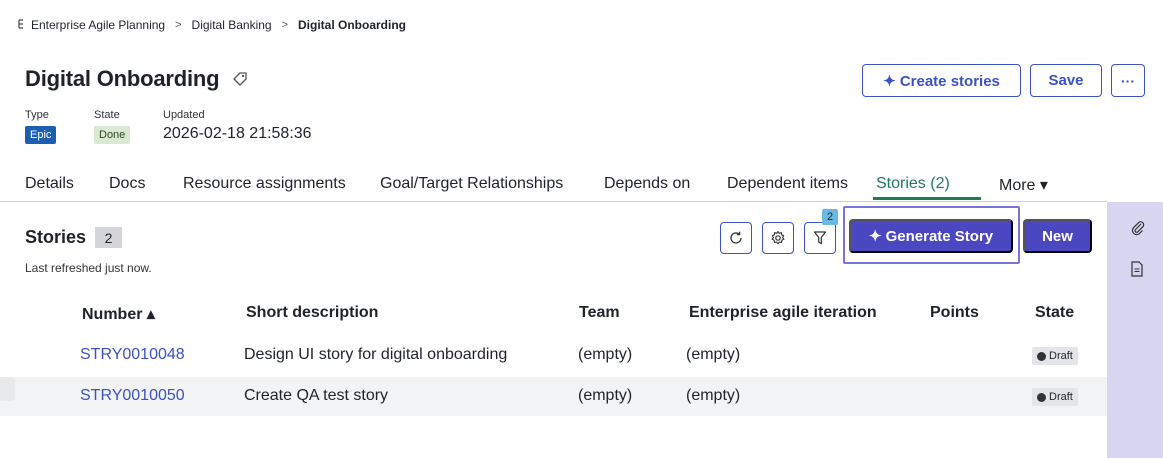 This screenshot has width=1163, height=458. What do you see at coordinates (112, 135) in the screenshot?
I see `state-badge: Done` at bounding box center [112, 135].